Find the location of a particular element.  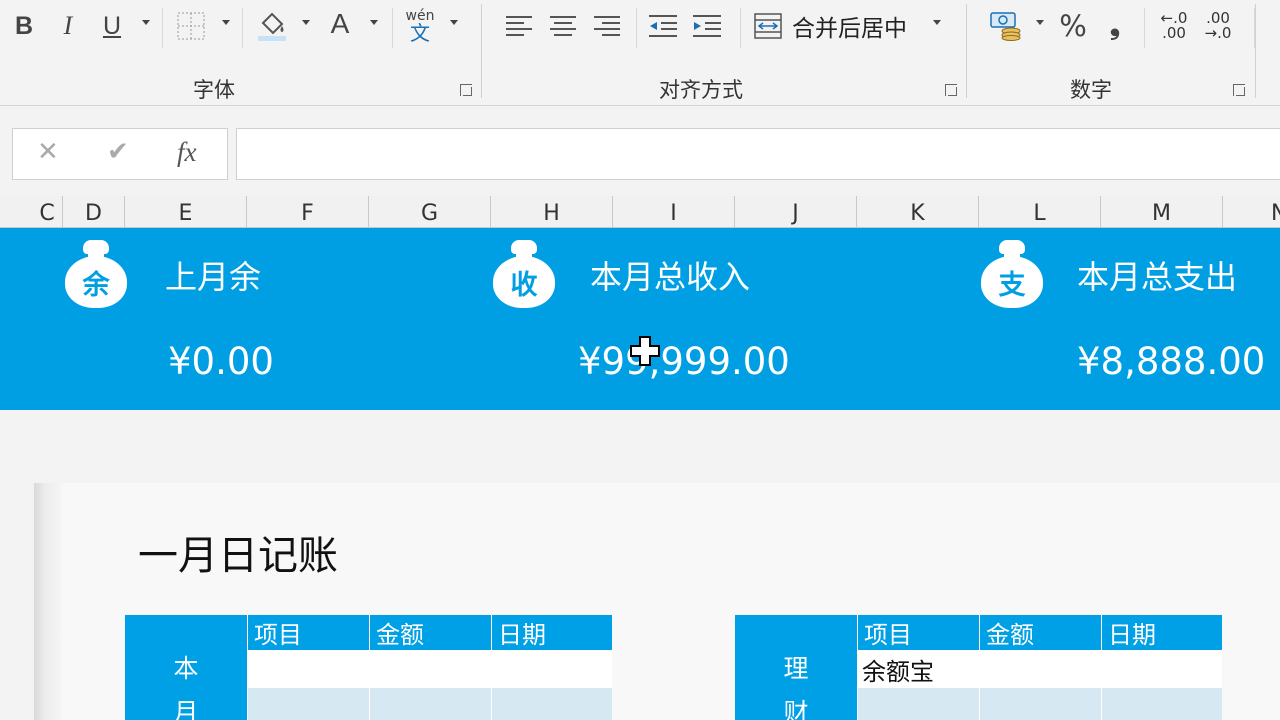

money-bag-icon: 余 is located at coordinates (96, 275).